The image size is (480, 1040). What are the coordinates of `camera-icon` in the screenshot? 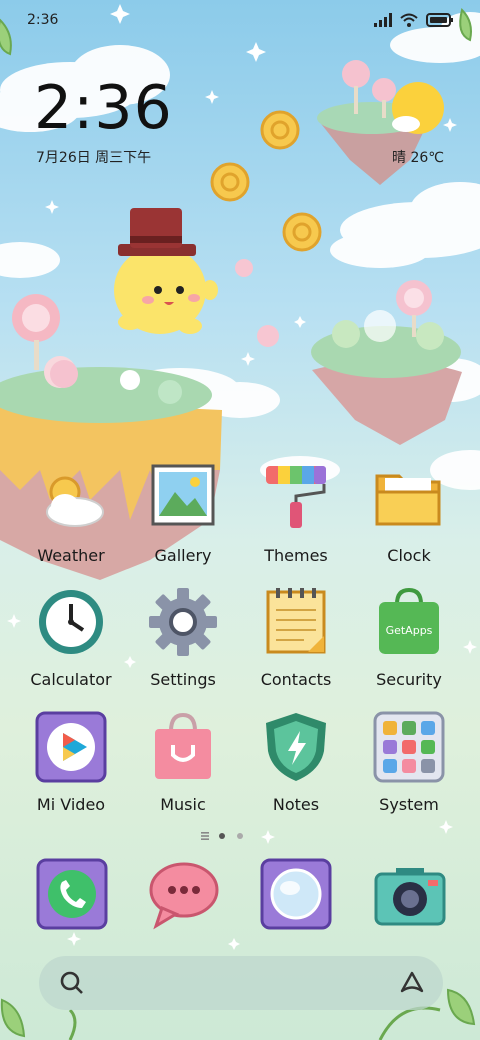 It's located at (410, 894).